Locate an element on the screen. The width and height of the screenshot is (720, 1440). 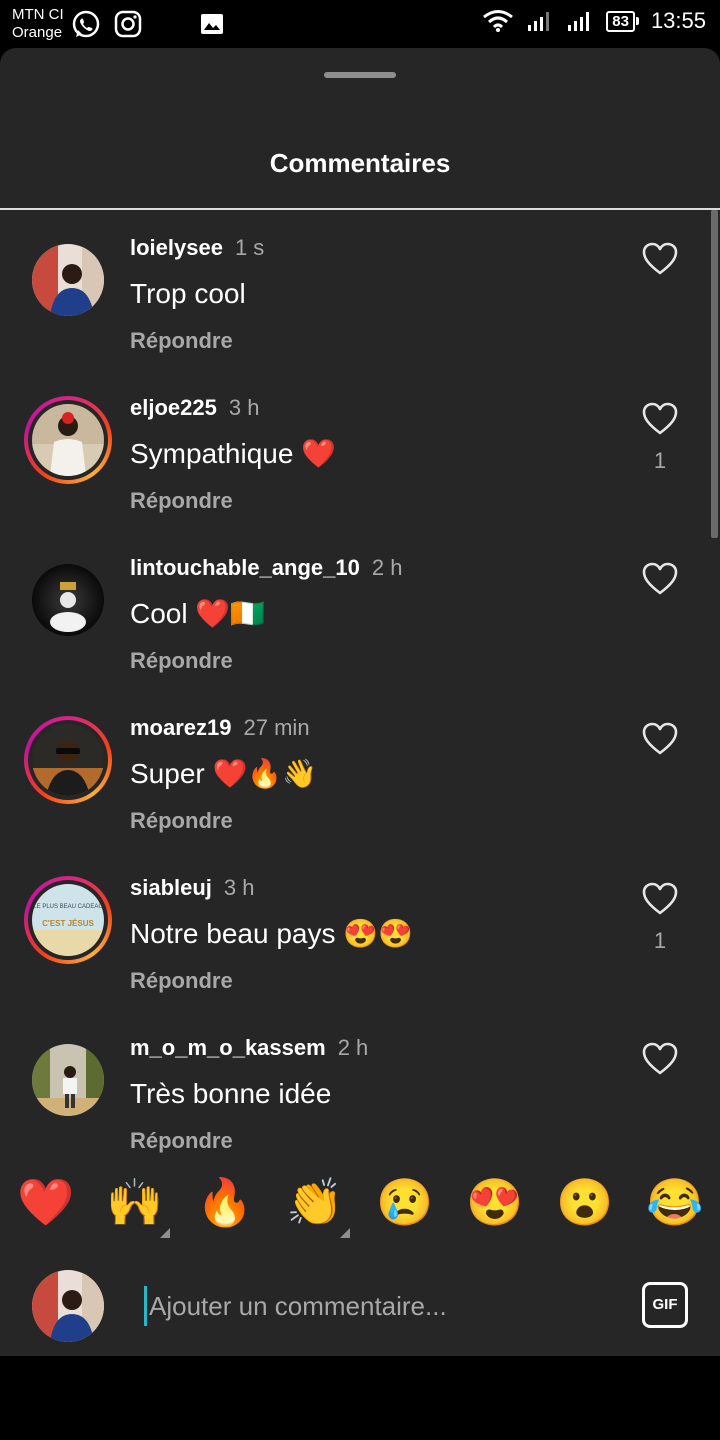
battery-level: 83 is located at coordinates (620, 21).